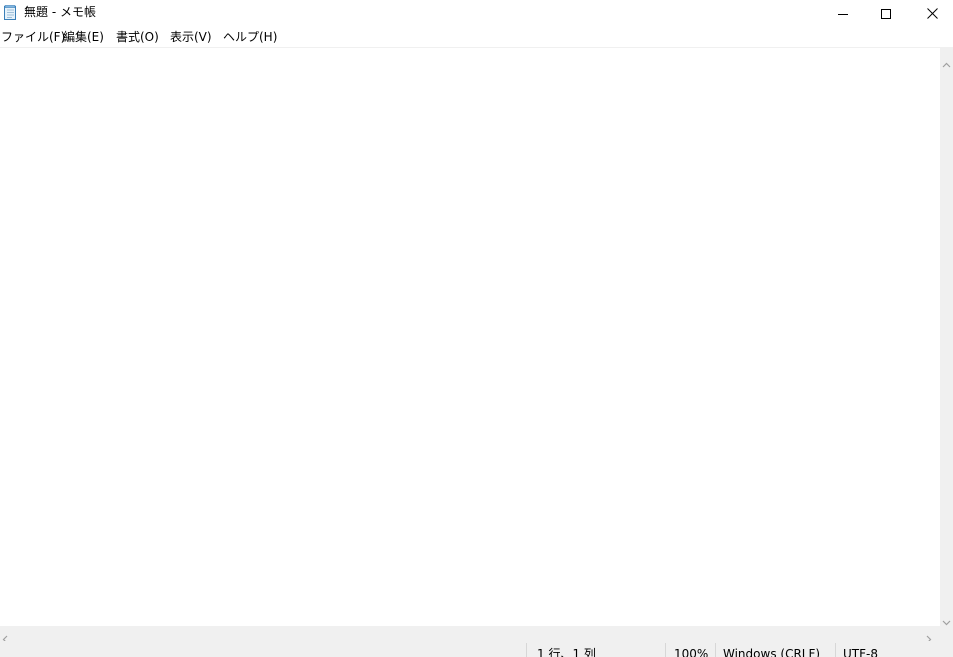  Describe the element at coordinates (60, 12) in the screenshot. I see `window-title: 無題 - メモ帳` at that location.